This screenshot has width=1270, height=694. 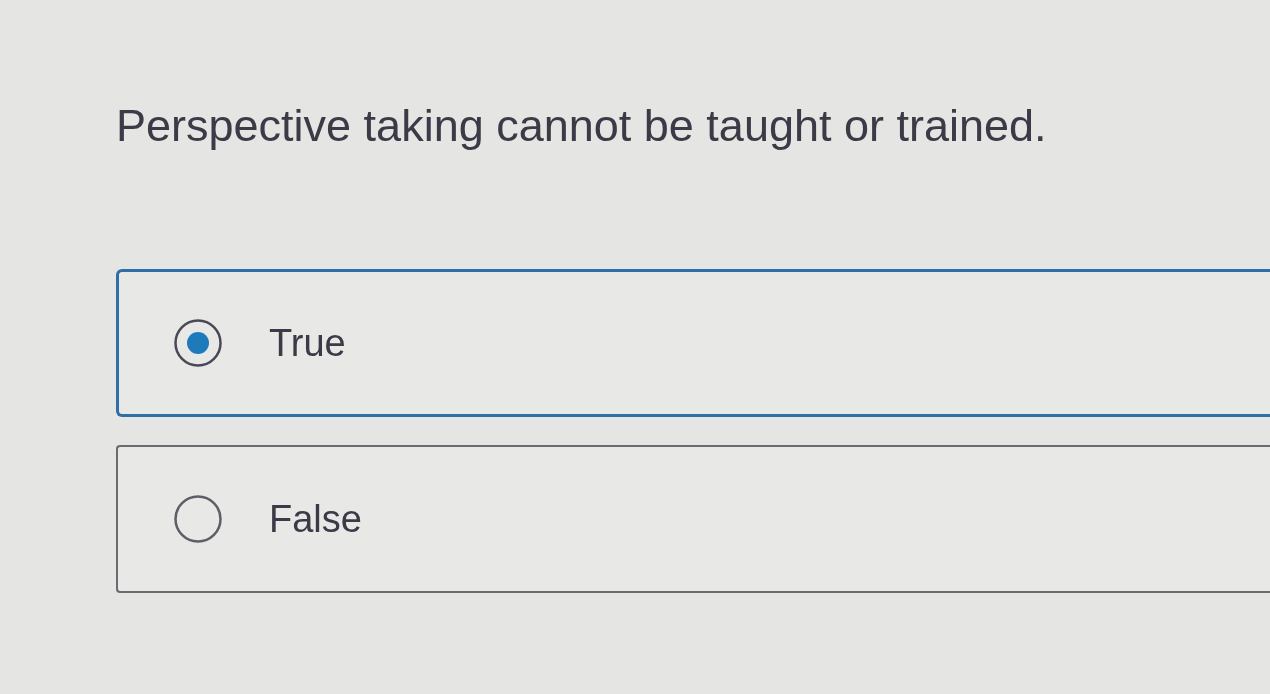 What do you see at coordinates (581, 126) in the screenshot?
I see `question-text: Perspective taking cannot be taught or trained.` at bounding box center [581, 126].